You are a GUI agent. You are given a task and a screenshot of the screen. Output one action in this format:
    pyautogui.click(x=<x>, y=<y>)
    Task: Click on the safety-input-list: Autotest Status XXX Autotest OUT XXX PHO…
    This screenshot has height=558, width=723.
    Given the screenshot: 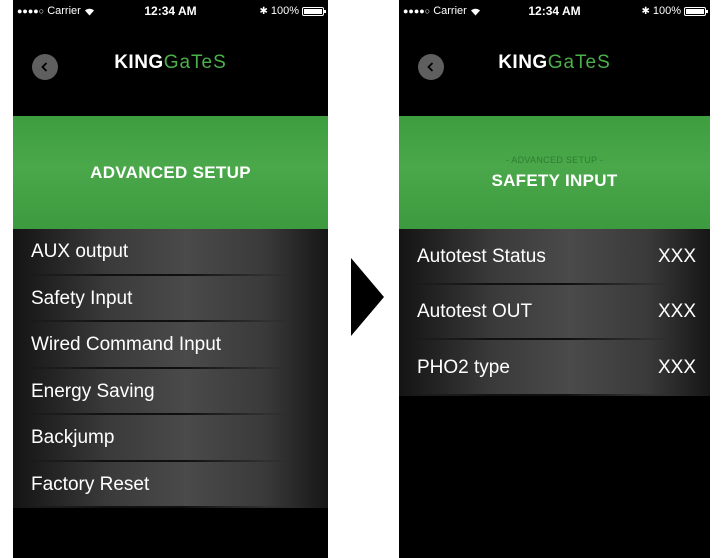 What is the action you would take?
    pyautogui.click(x=554, y=312)
    